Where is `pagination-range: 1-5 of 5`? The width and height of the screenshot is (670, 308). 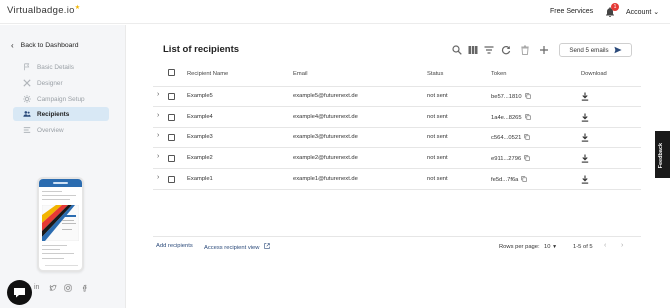 pagination-range: 1-5 of 5 is located at coordinates (583, 247).